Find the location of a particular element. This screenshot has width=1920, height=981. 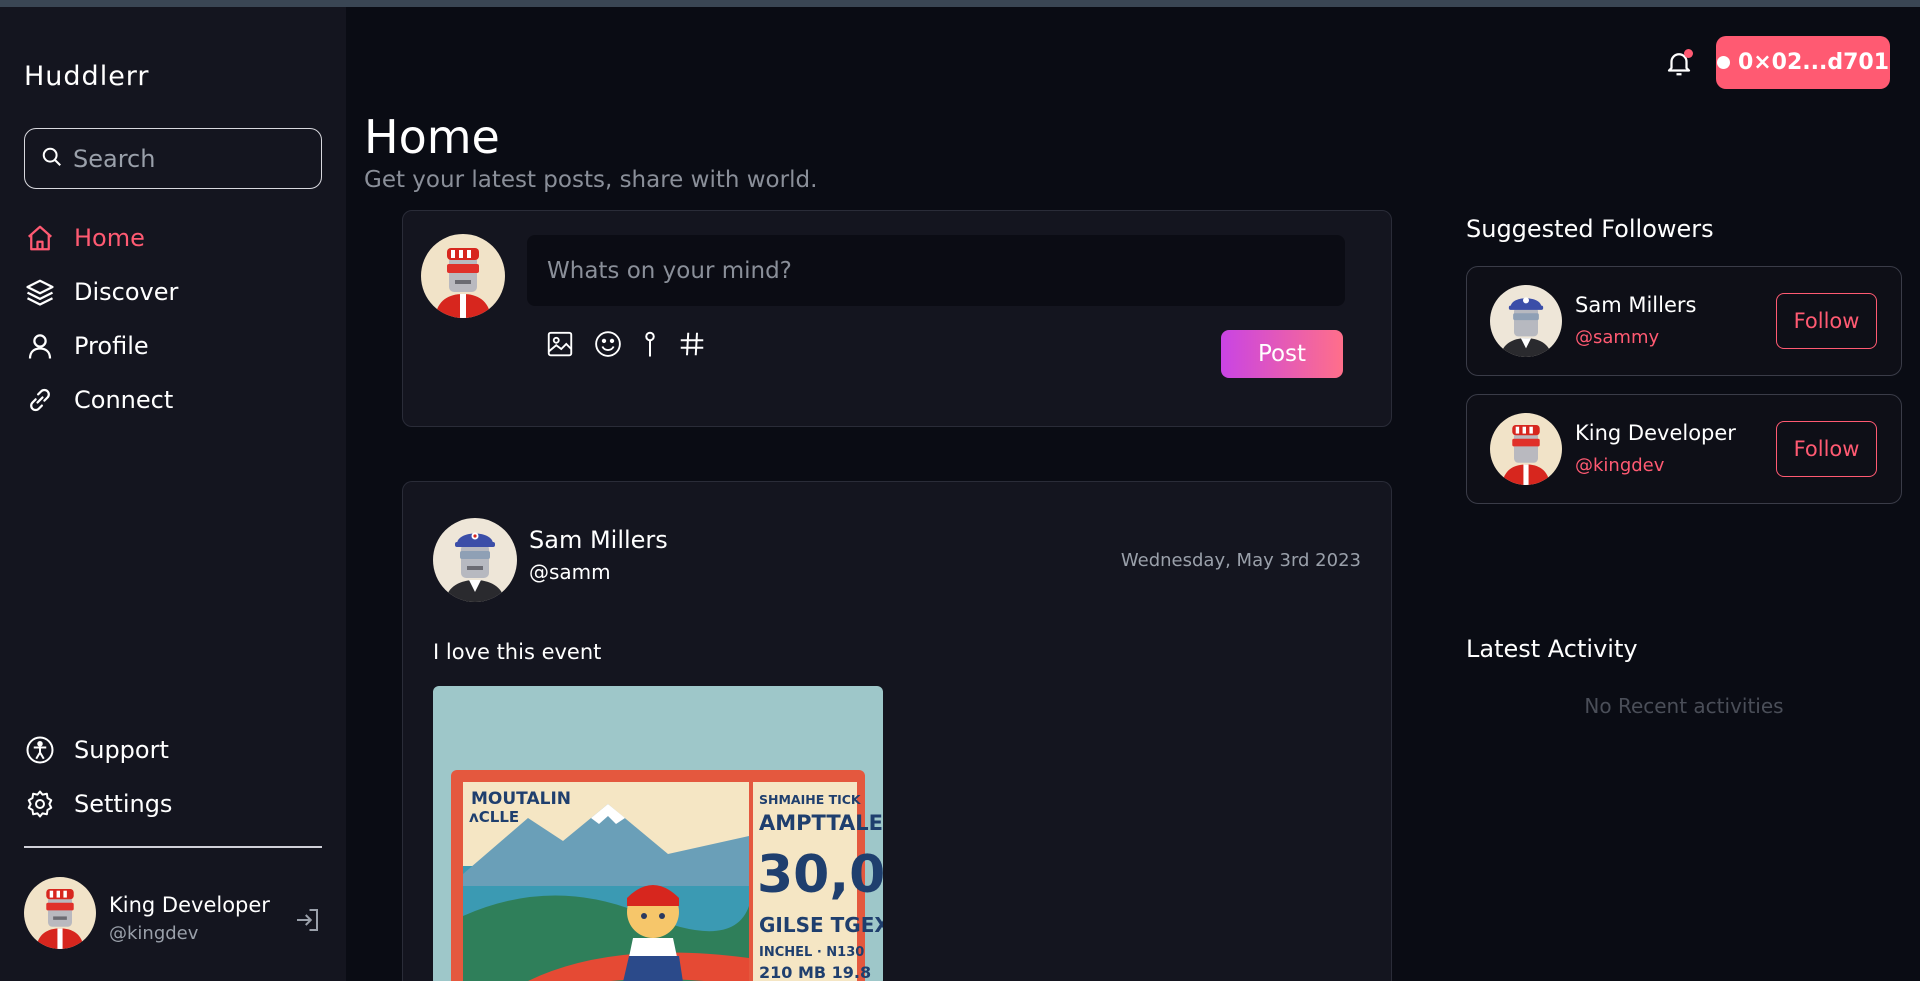

nav-item-connect: Connect is located at coordinates (98, 400).